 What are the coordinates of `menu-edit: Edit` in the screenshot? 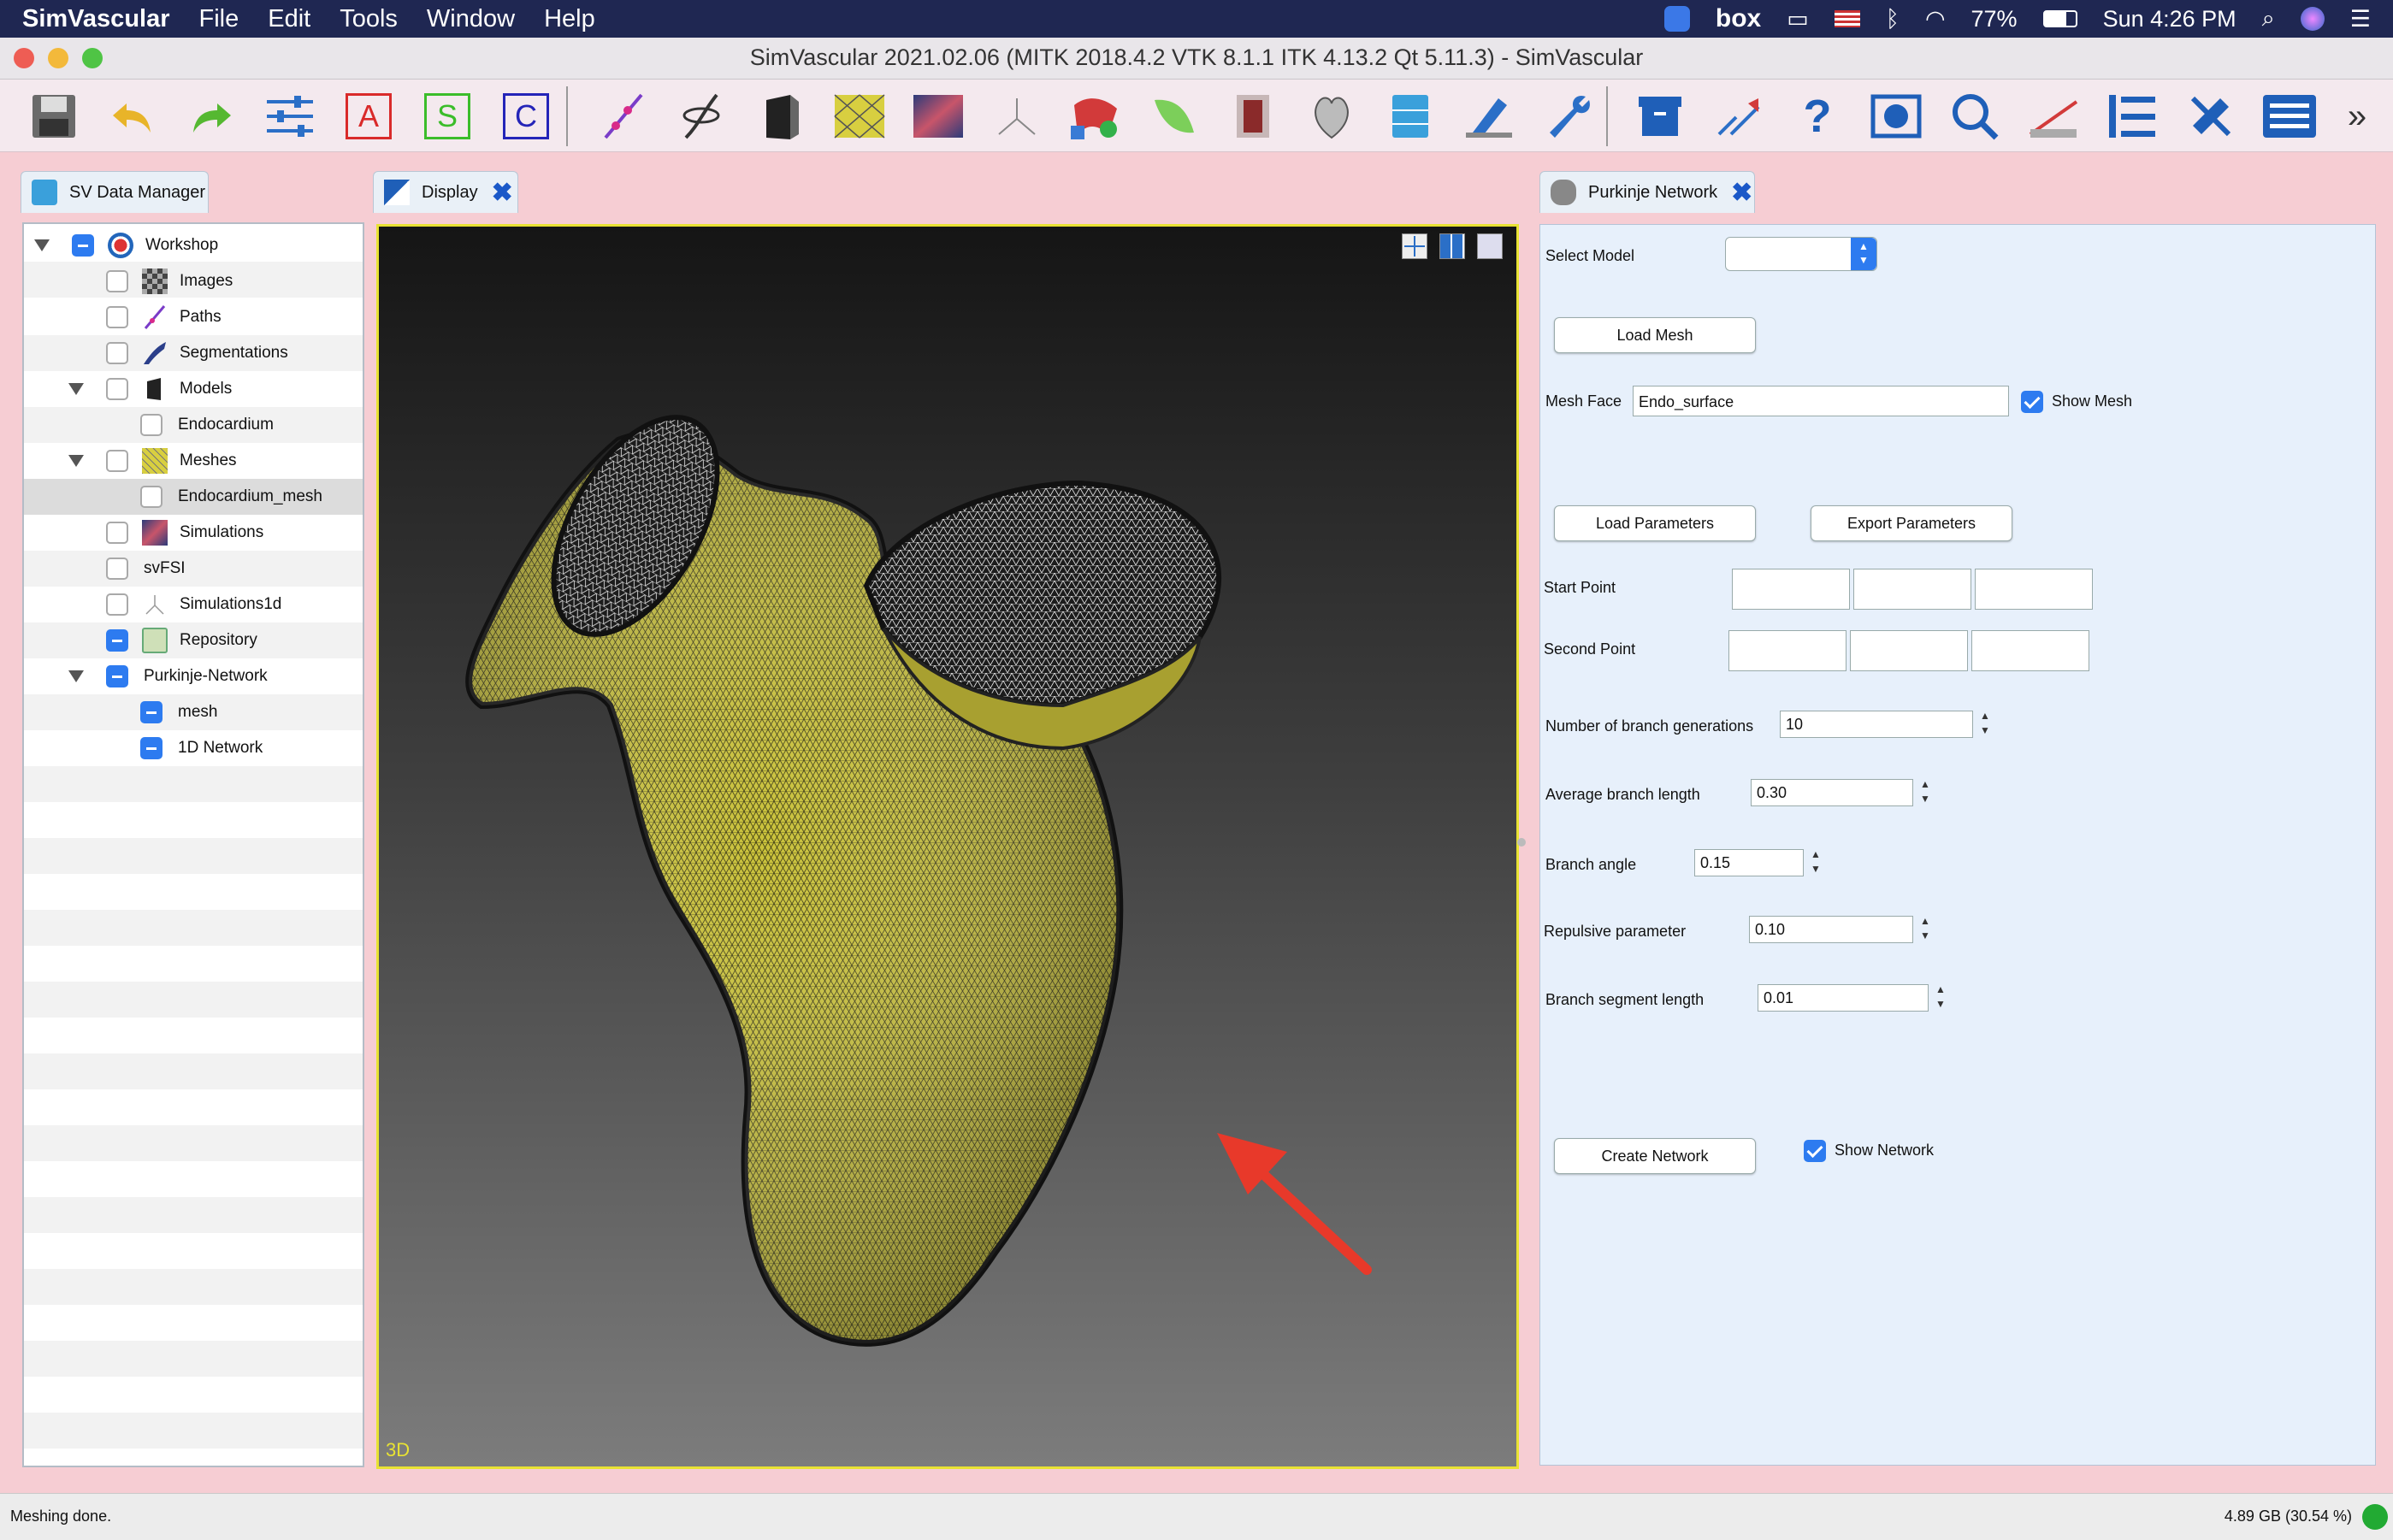 It's located at (289, 19).